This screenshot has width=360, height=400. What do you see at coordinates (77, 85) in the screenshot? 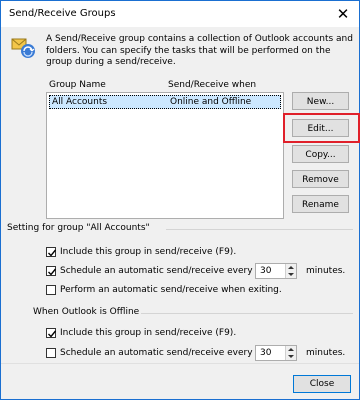
I see `column-header-group-name: Group Name` at bounding box center [77, 85].